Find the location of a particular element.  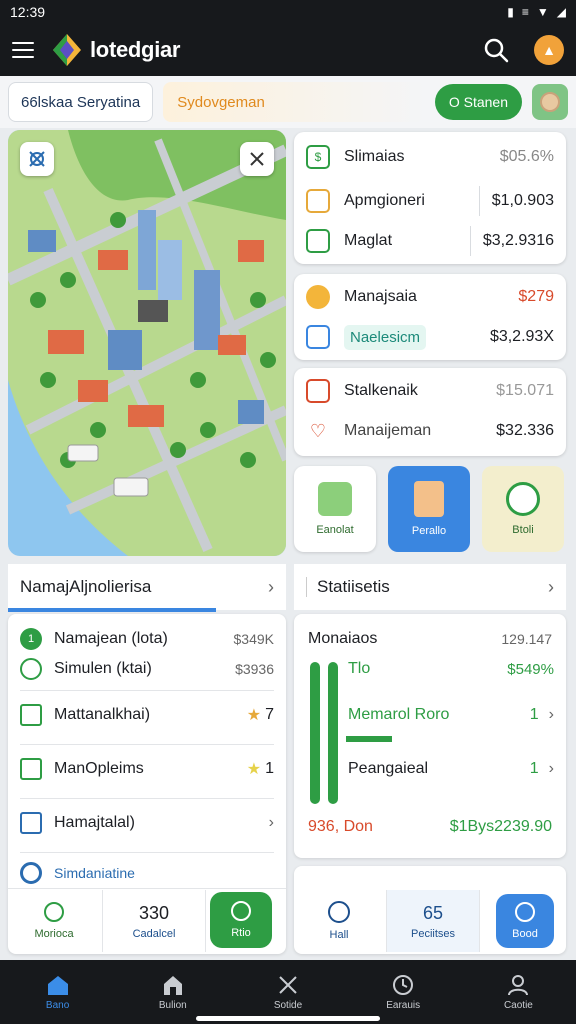

stats-item: Tlo $549% is located at coordinates (430, 669).